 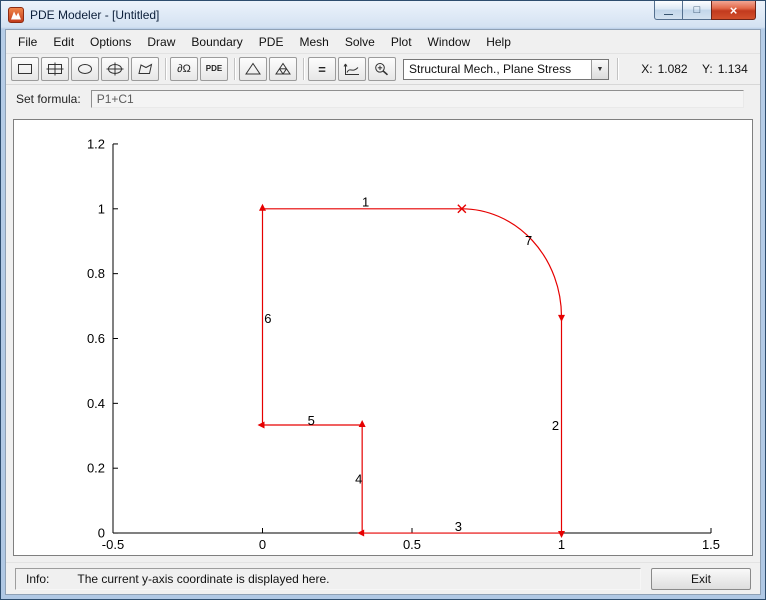 What do you see at coordinates (449, 42) in the screenshot?
I see `menu-window: Window` at bounding box center [449, 42].